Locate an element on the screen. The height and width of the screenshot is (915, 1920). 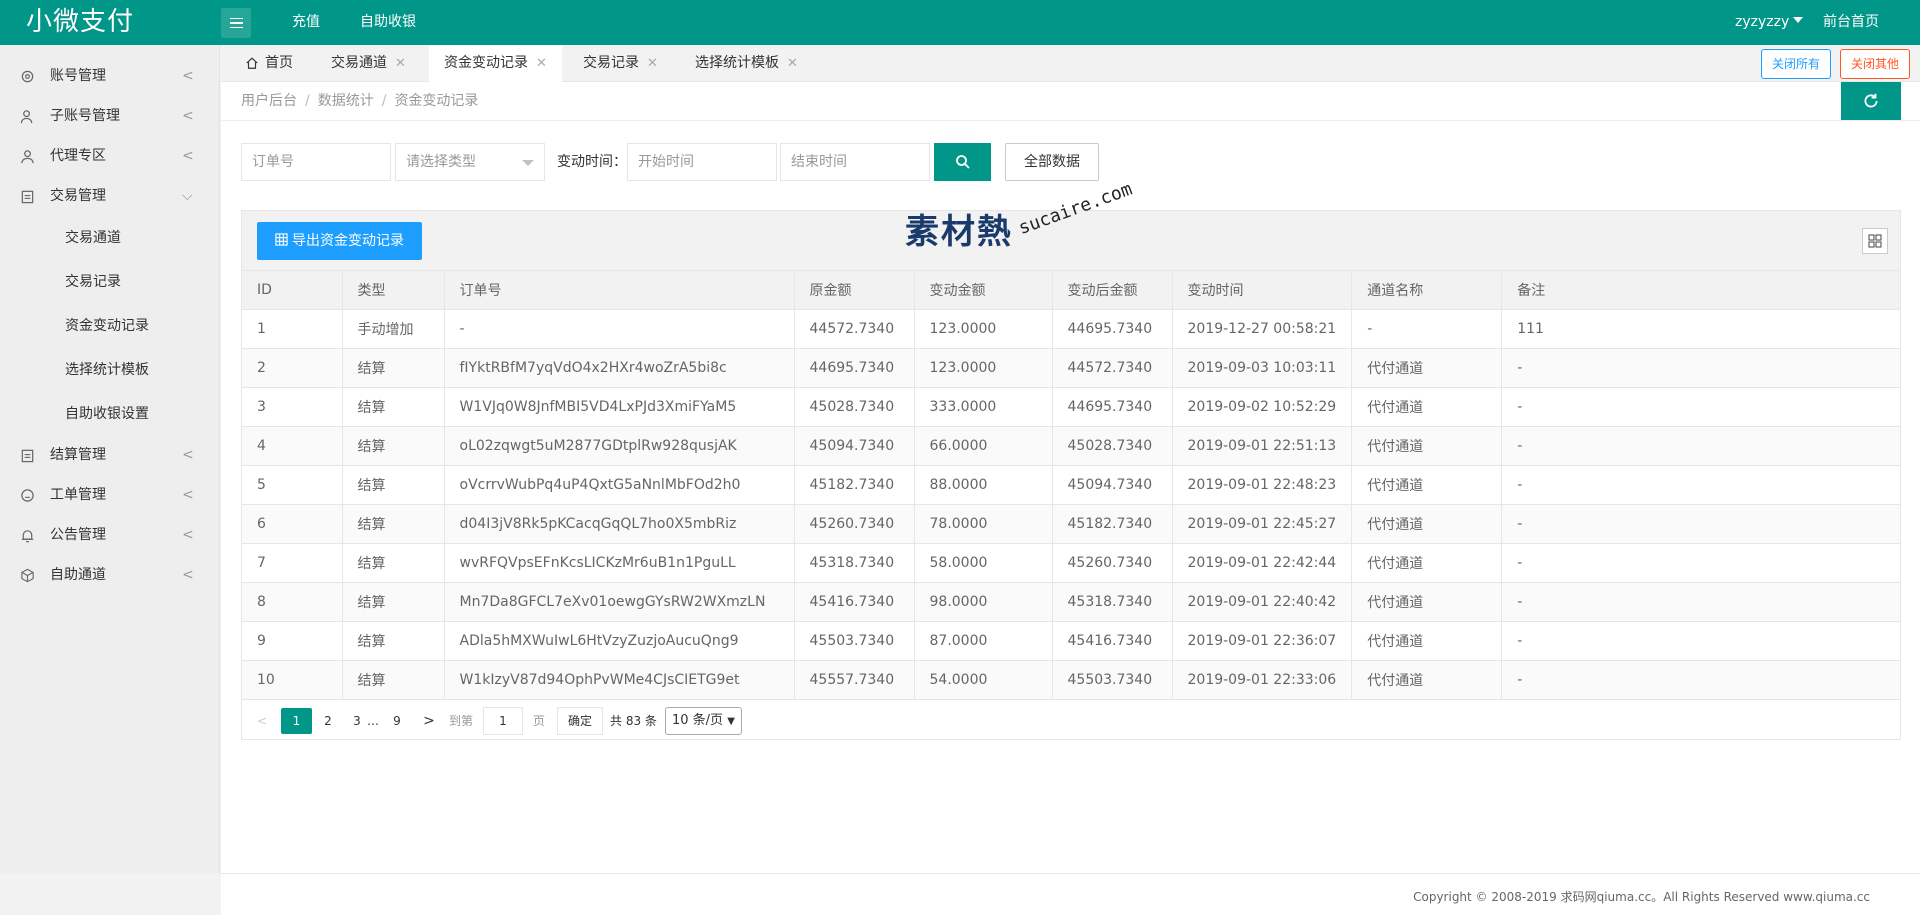
end-time-input: 结束时间 is located at coordinates (855, 162).